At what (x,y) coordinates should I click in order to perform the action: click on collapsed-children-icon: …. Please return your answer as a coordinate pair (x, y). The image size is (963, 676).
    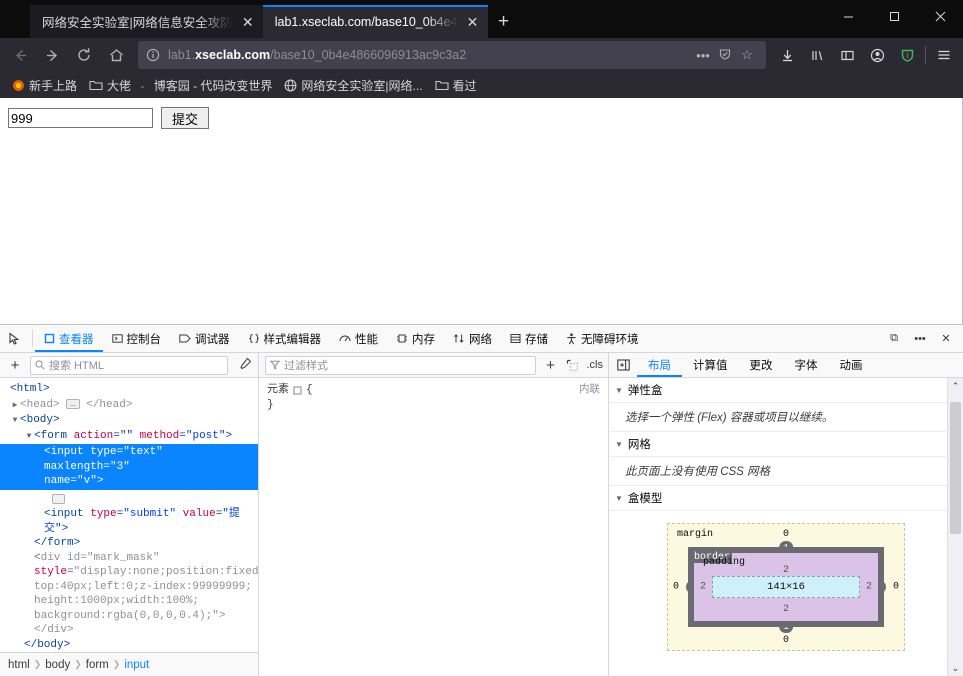
    Looking at the image, I should click on (73, 403).